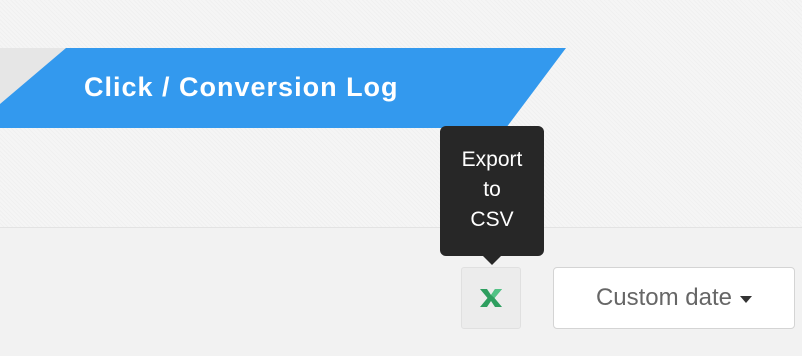 The width and height of the screenshot is (802, 356). I want to click on export-csv-button, so click(491, 298).